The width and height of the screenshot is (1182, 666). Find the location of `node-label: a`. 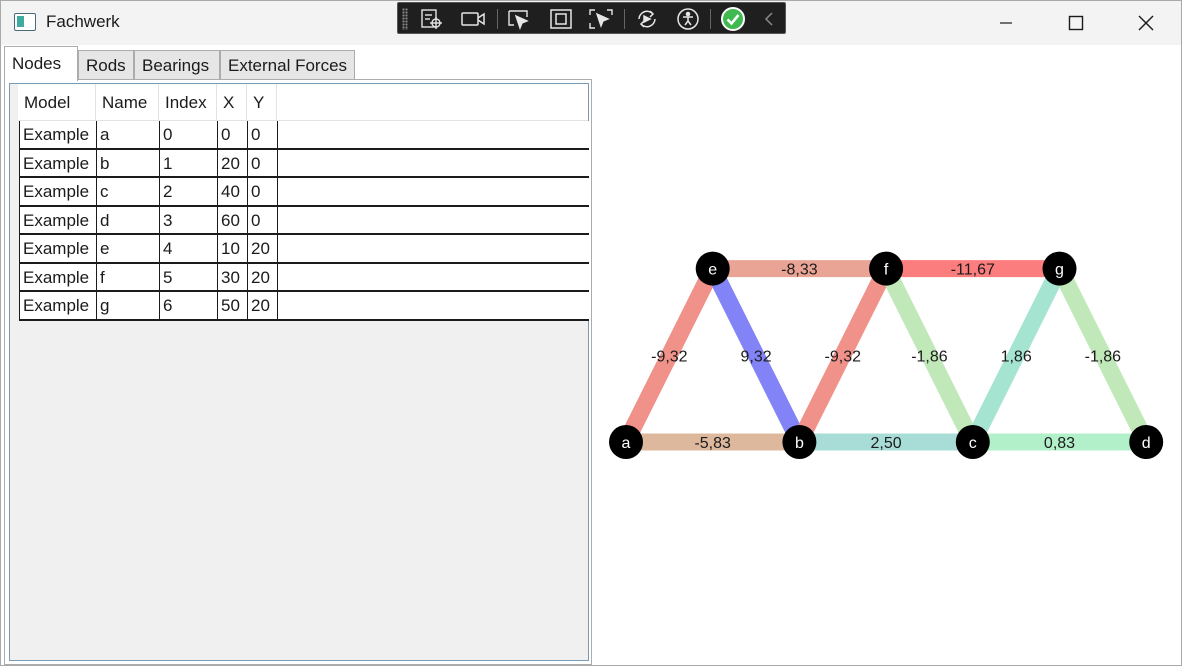

node-label: a is located at coordinates (626, 443).